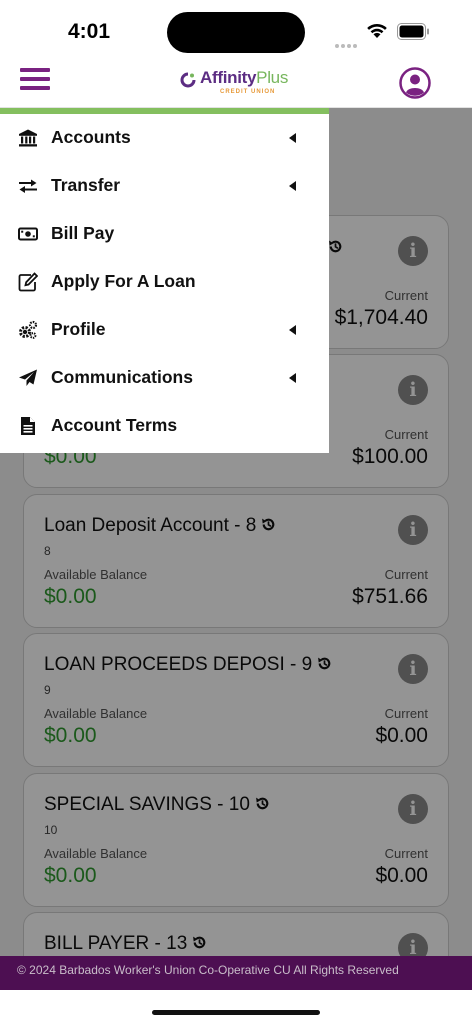 Image resolution: width=472 pixels, height=1024 pixels. Describe the element at coordinates (164, 138) in the screenshot. I see `menu-item-accounts: Accounts` at that location.